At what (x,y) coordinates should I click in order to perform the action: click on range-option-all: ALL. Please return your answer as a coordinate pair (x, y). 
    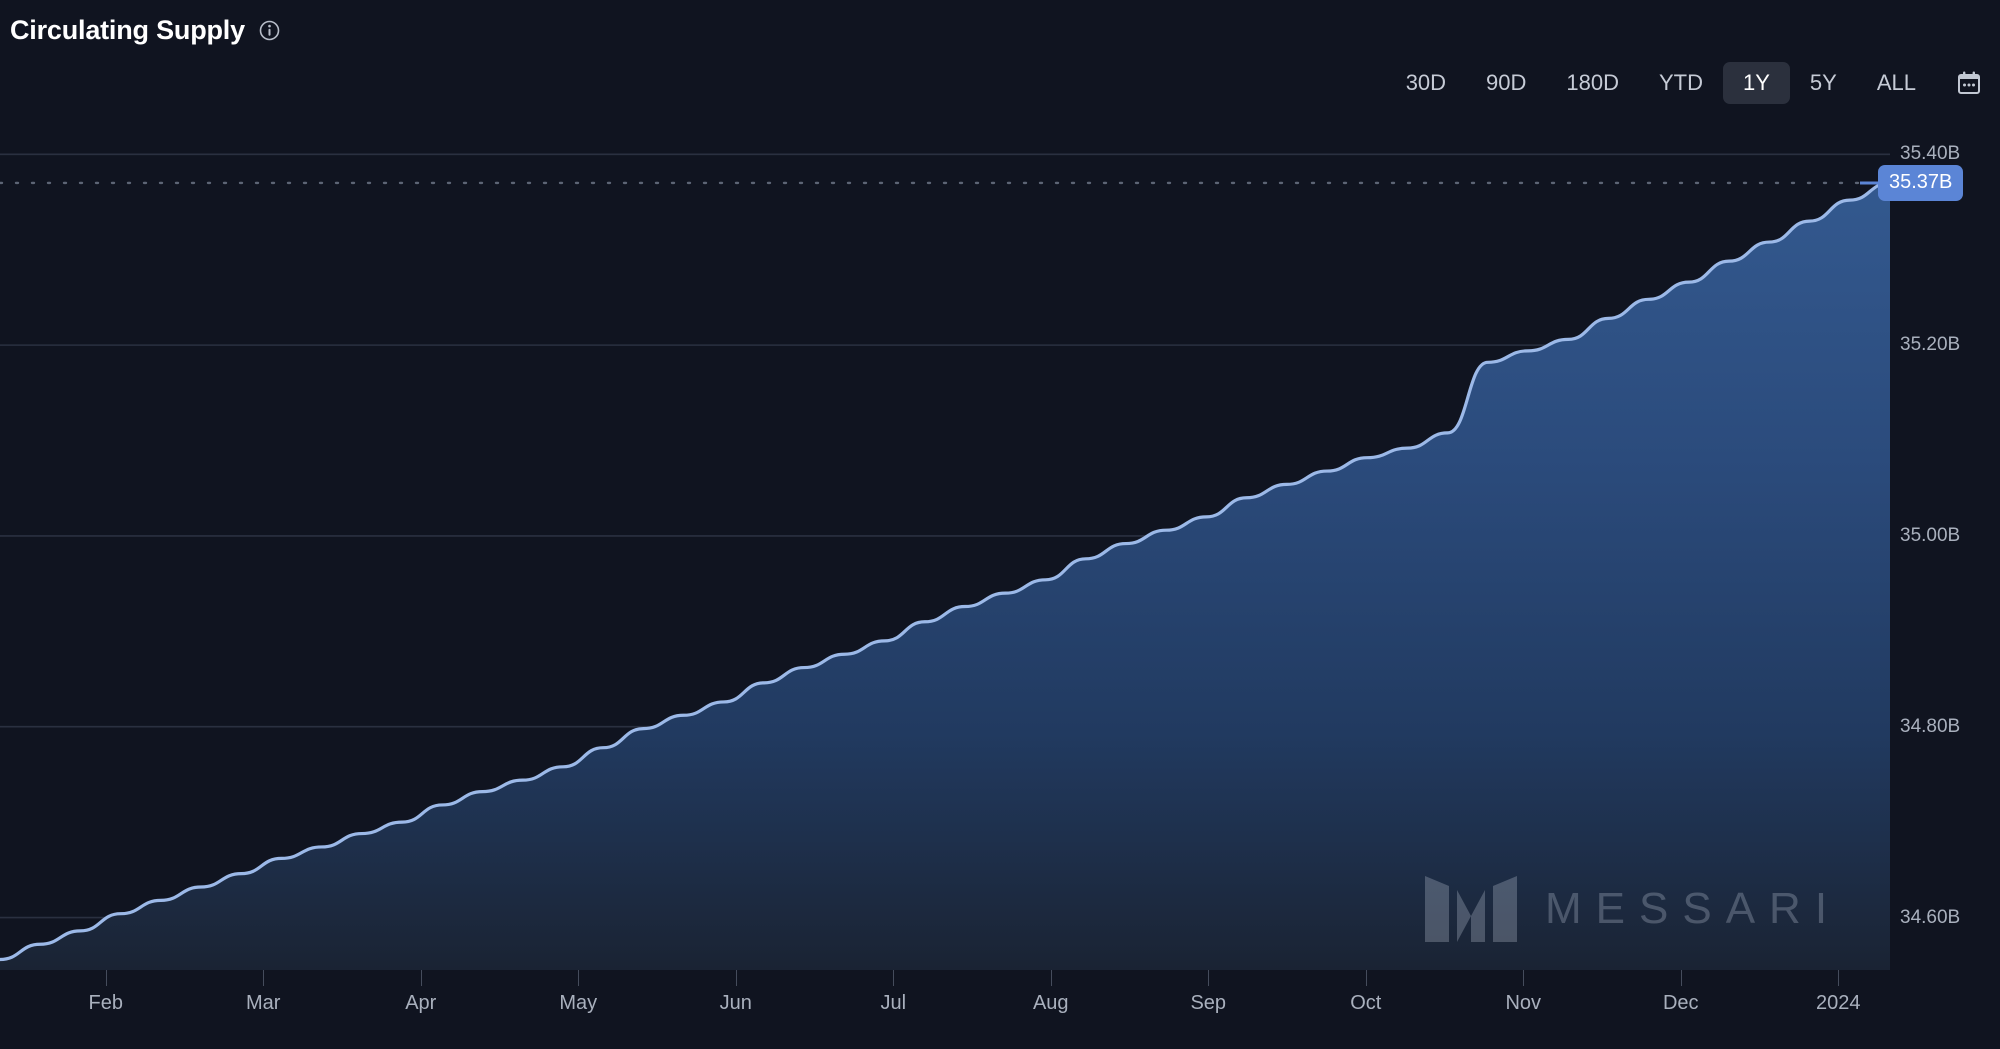
    Looking at the image, I should click on (1896, 83).